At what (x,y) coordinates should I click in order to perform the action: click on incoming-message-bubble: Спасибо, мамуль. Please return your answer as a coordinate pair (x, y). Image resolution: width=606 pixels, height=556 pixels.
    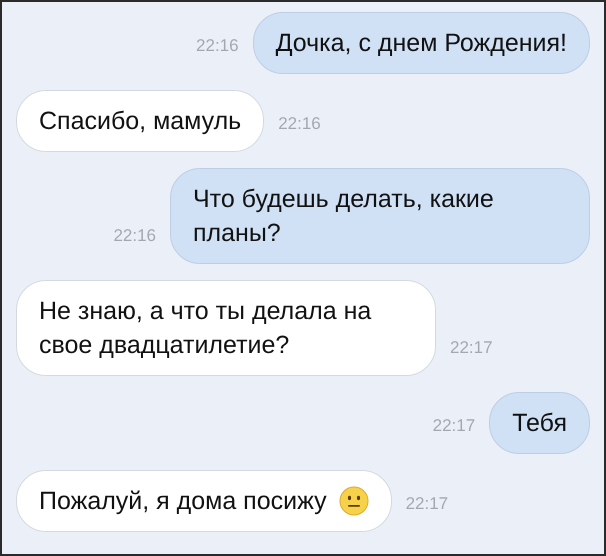
    Looking at the image, I should click on (140, 121).